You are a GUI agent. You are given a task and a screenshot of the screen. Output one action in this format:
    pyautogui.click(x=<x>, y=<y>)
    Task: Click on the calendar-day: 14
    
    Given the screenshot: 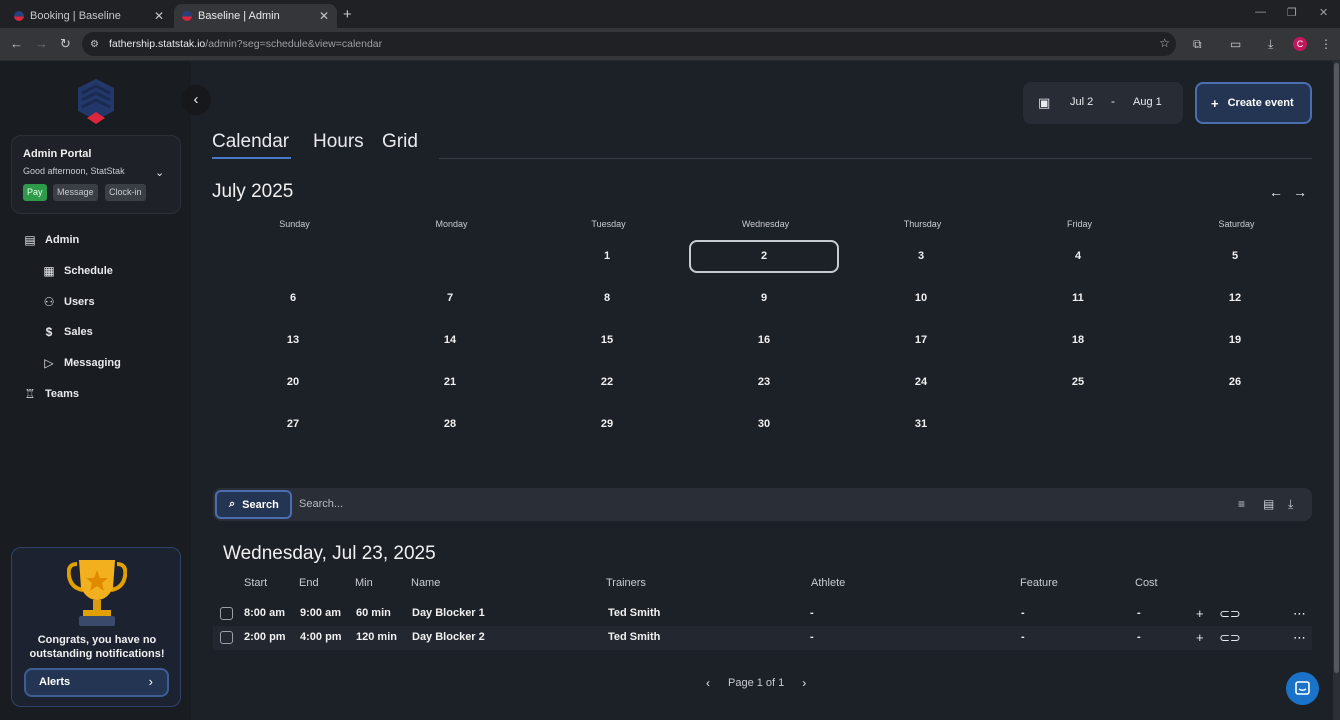 What is the action you would take?
    pyautogui.click(x=450, y=340)
    